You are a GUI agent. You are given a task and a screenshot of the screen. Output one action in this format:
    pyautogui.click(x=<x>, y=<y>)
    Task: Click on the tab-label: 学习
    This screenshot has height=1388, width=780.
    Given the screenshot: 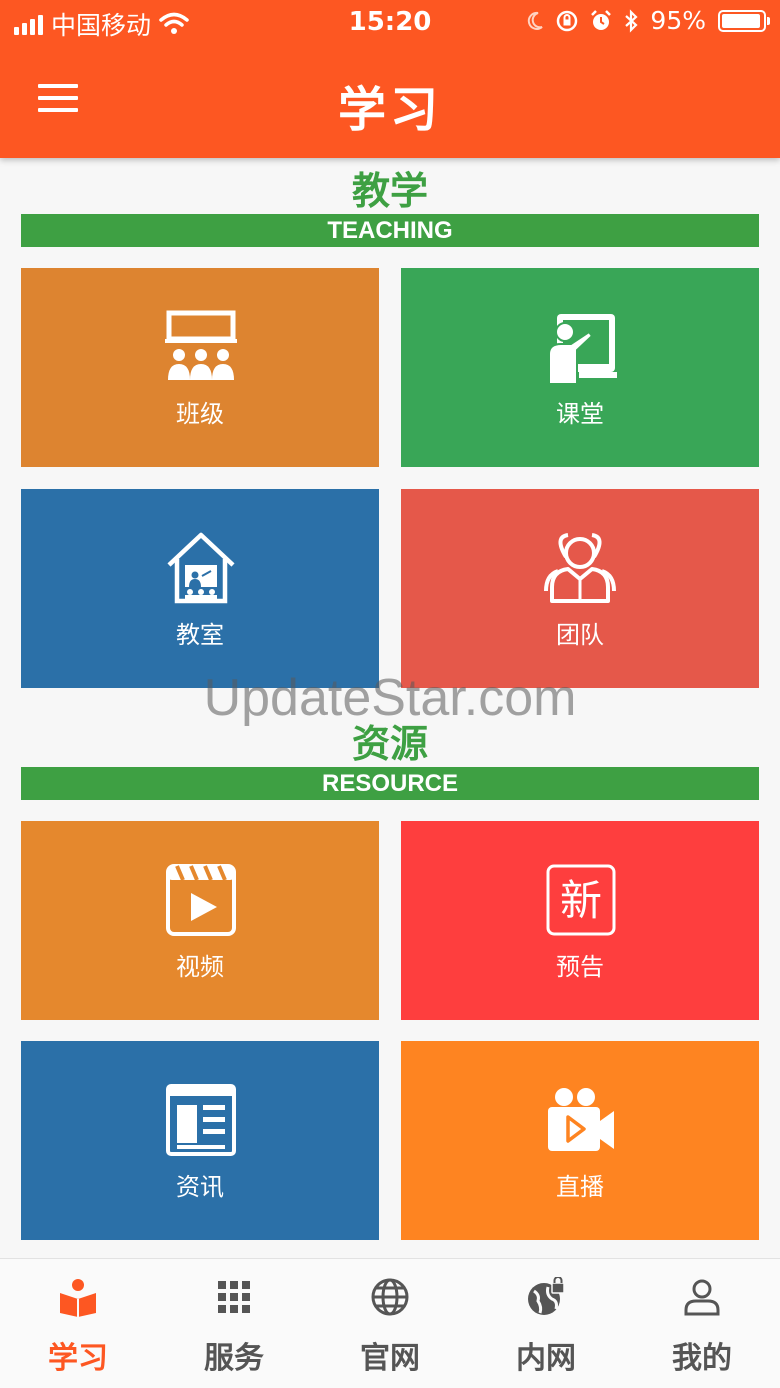 What is the action you would take?
    pyautogui.click(x=78, y=1358)
    